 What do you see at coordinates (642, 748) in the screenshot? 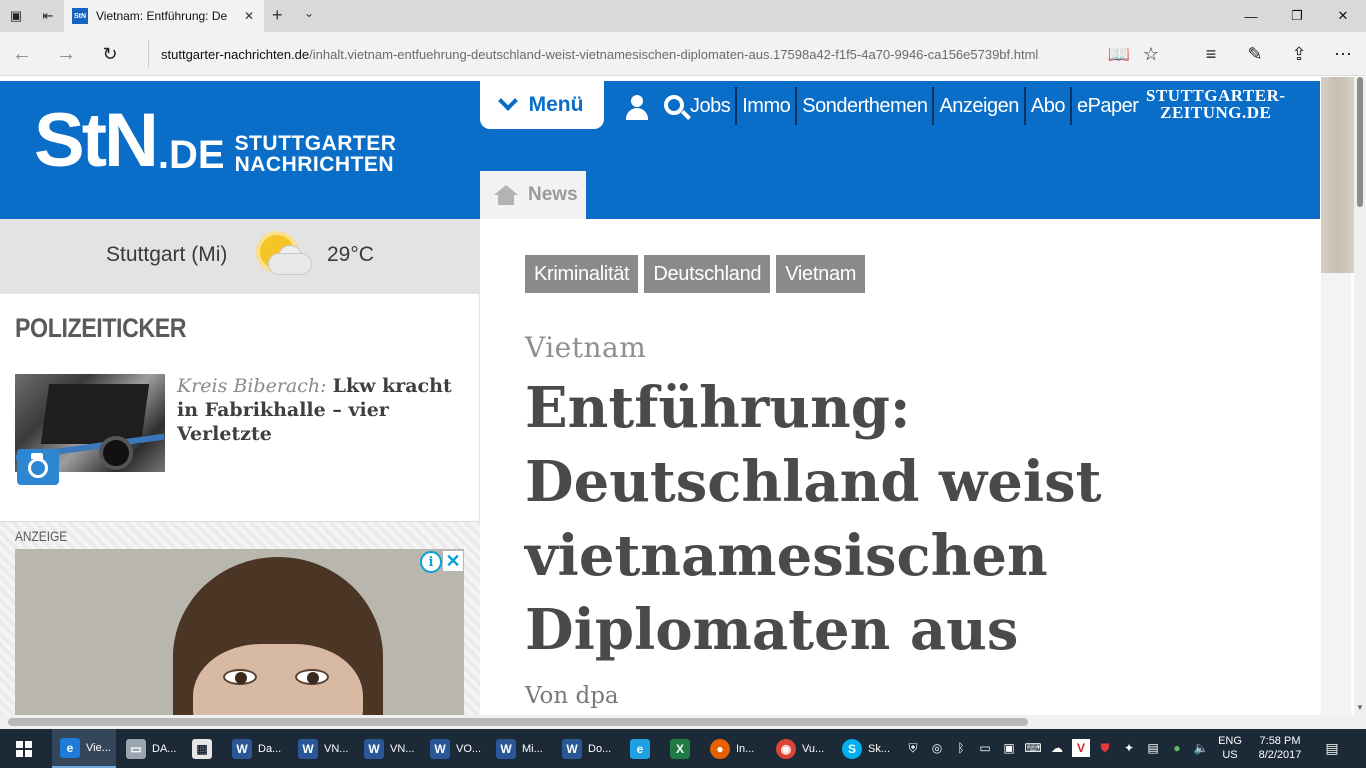
I see `taskbar-app-ie: e` at bounding box center [642, 748].